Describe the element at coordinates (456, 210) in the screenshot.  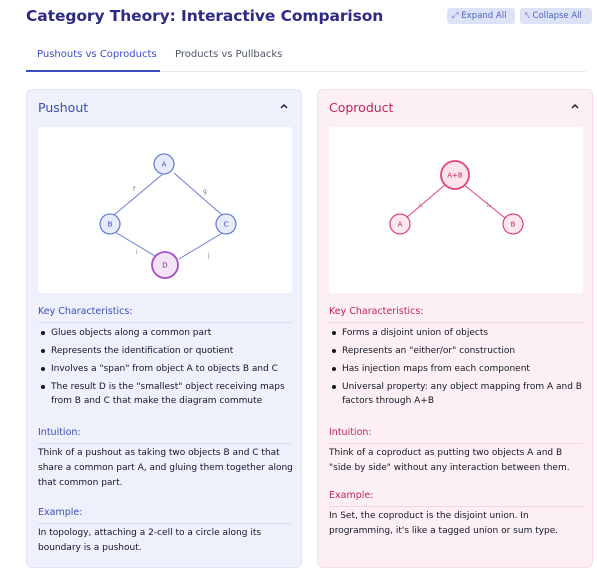
I see `coproduct-diagram: i₁ i₂ A+B A B` at that location.